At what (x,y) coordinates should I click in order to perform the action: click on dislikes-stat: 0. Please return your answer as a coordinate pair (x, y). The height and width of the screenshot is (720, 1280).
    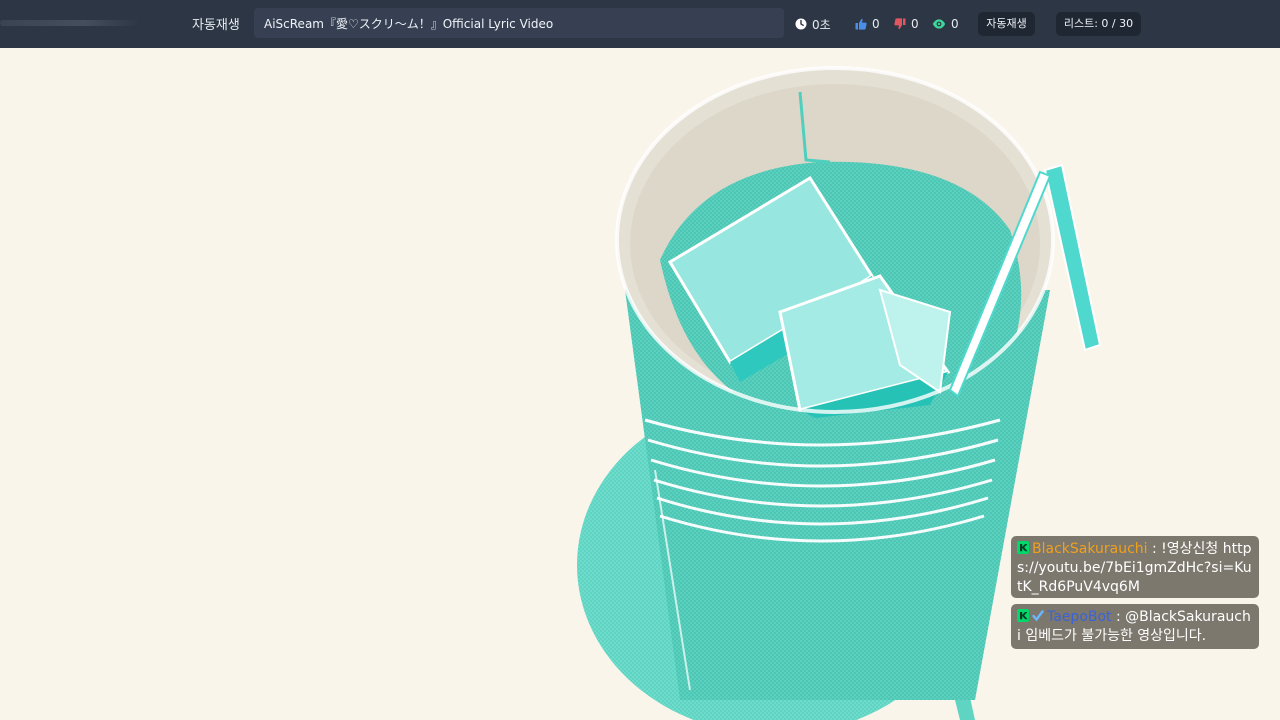
    Looking at the image, I should click on (906, 24).